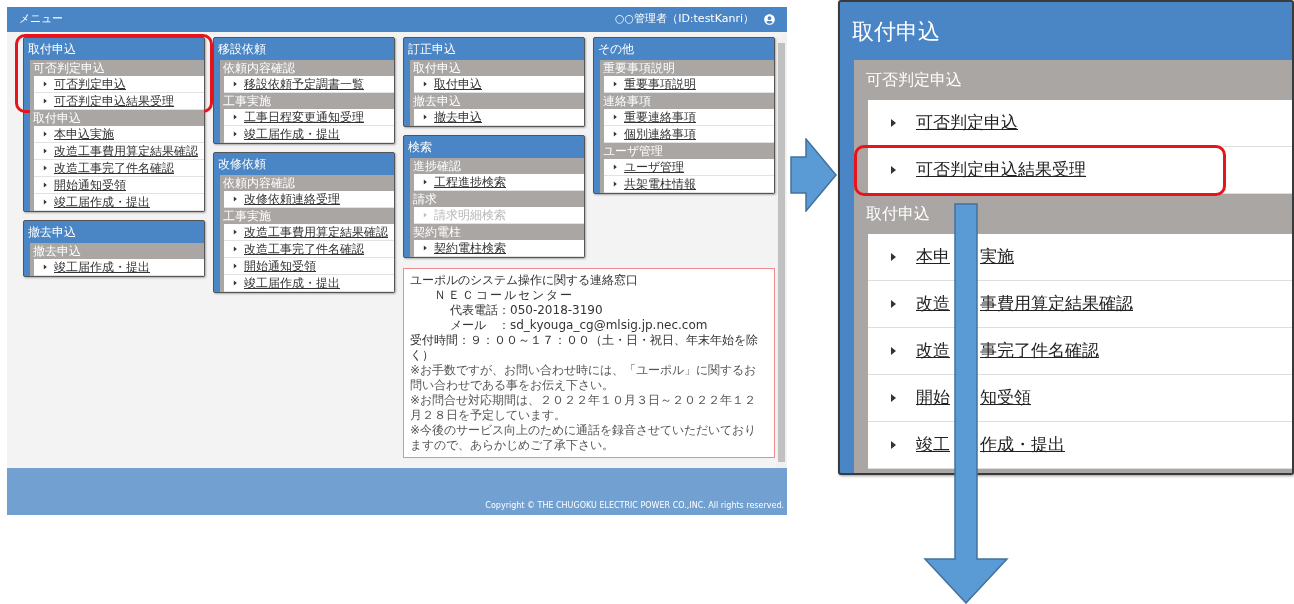 This screenshot has width=1294, height=604. I want to click on menu-link: 重要事項説明, so click(689, 84).